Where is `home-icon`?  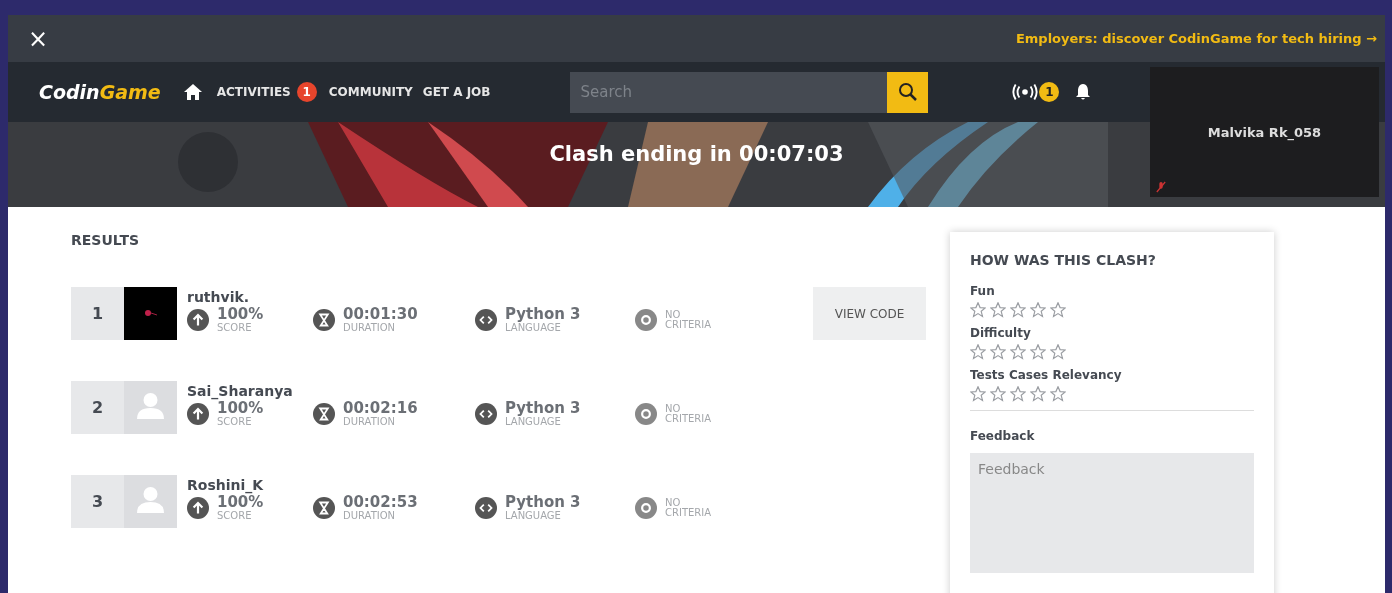
home-icon is located at coordinates (192, 92).